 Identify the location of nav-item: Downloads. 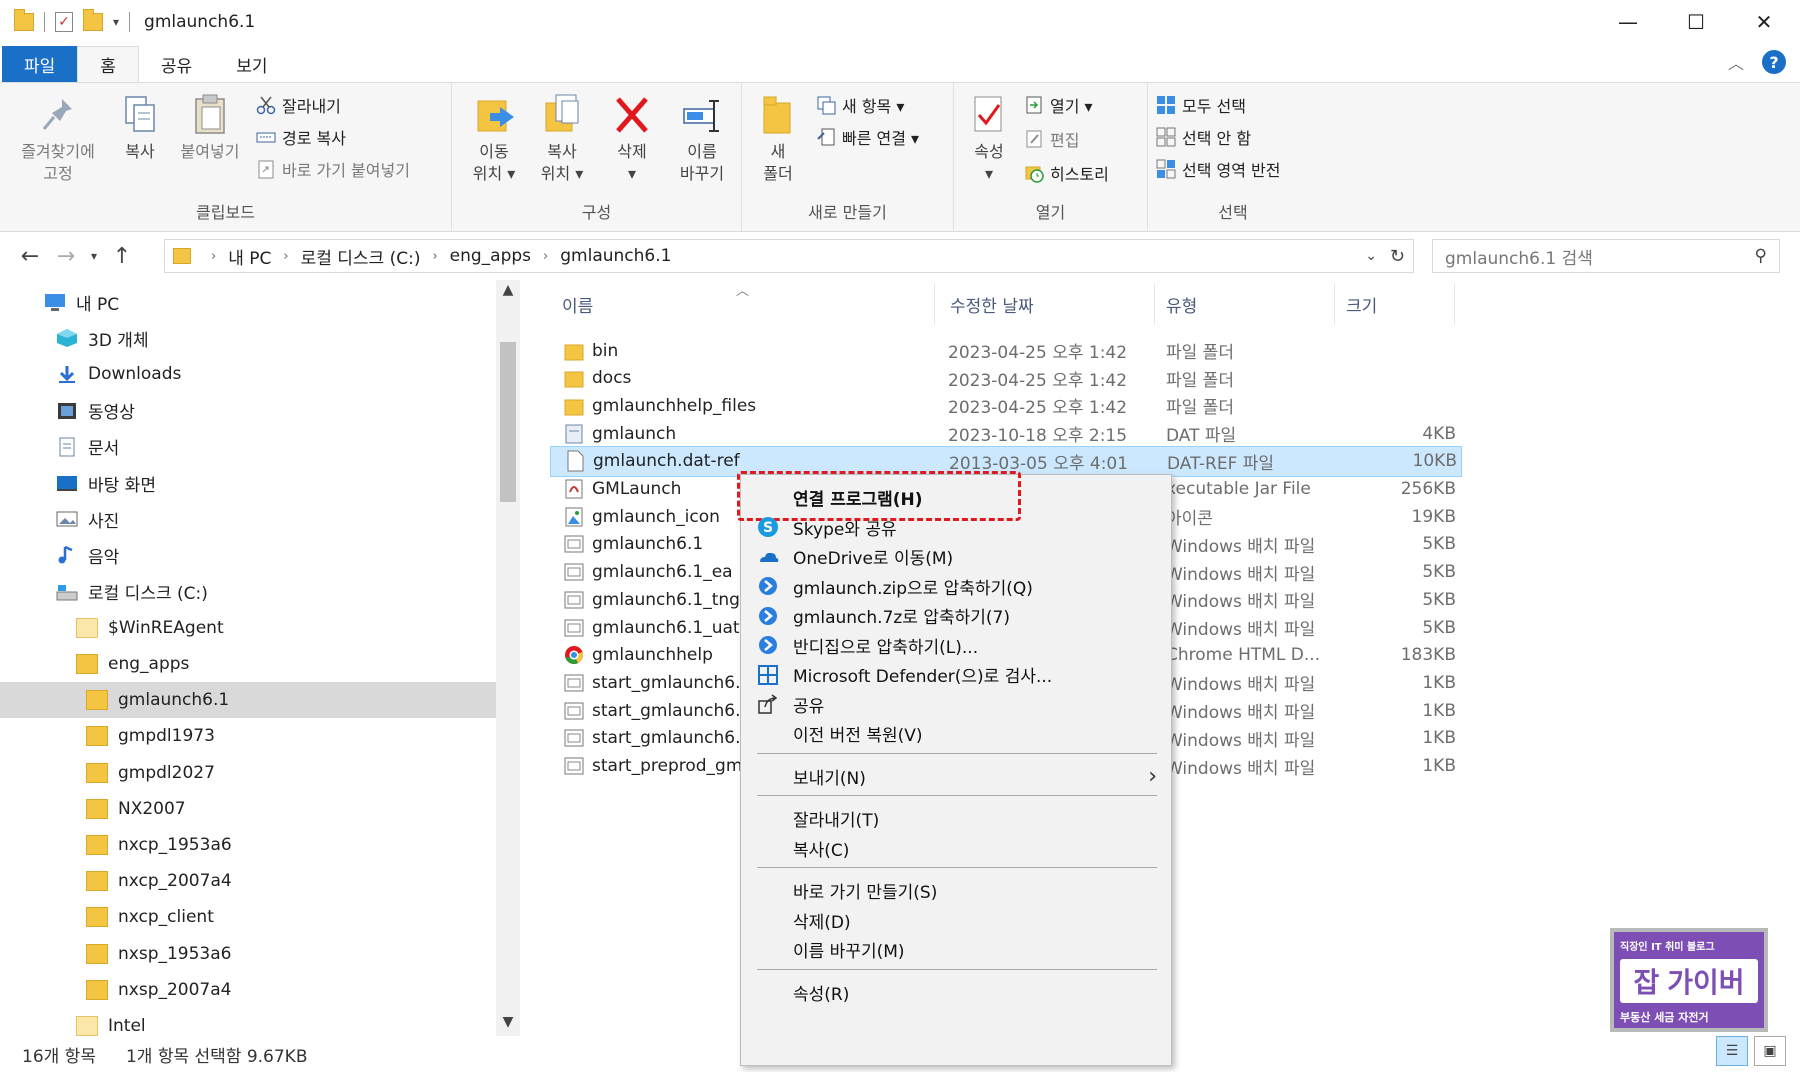
(248, 374).